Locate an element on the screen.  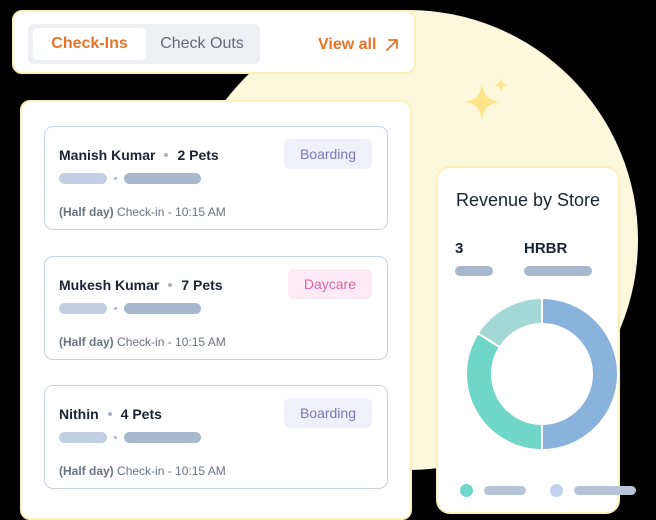
view-all-label: View all is located at coordinates (347, 44).